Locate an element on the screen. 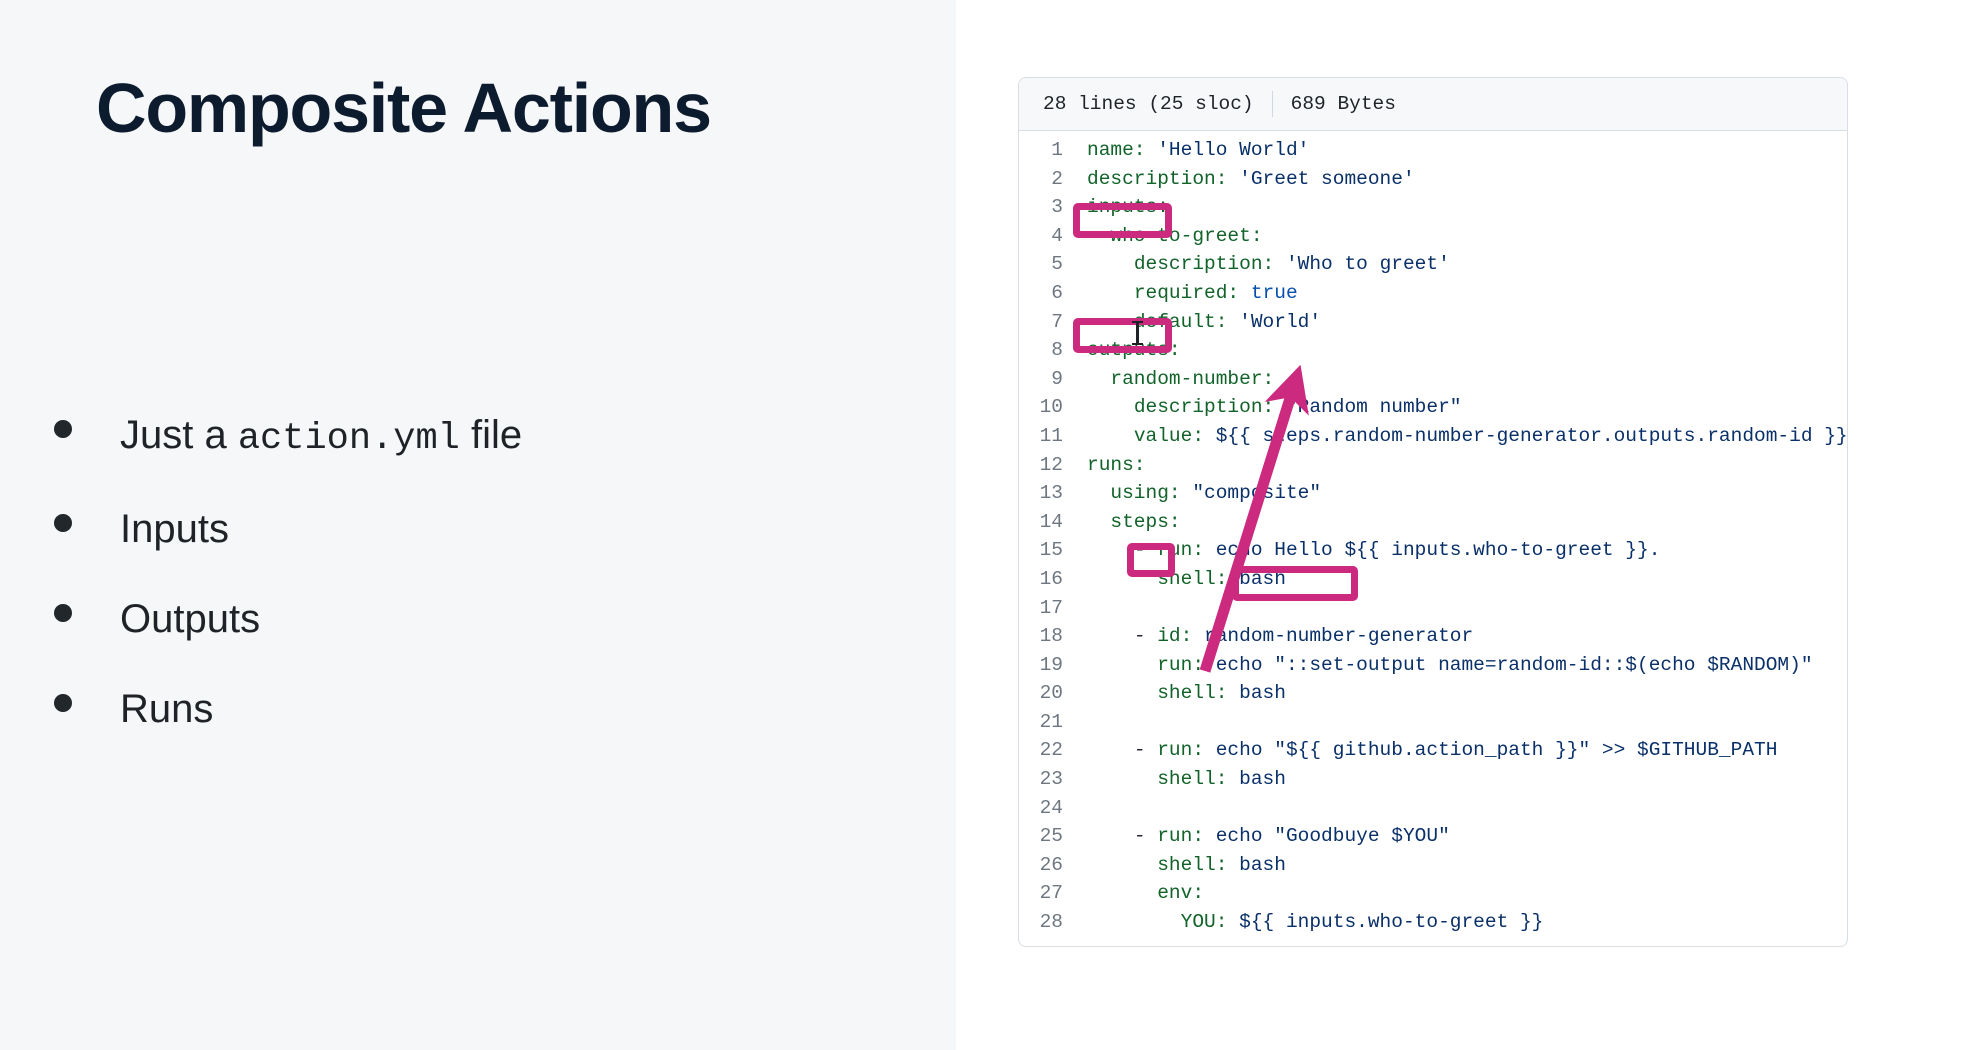 Image resolution: width=1977 pixels, height=1050 pixels. line-number: 12 is located at coordinates (1051, 464).